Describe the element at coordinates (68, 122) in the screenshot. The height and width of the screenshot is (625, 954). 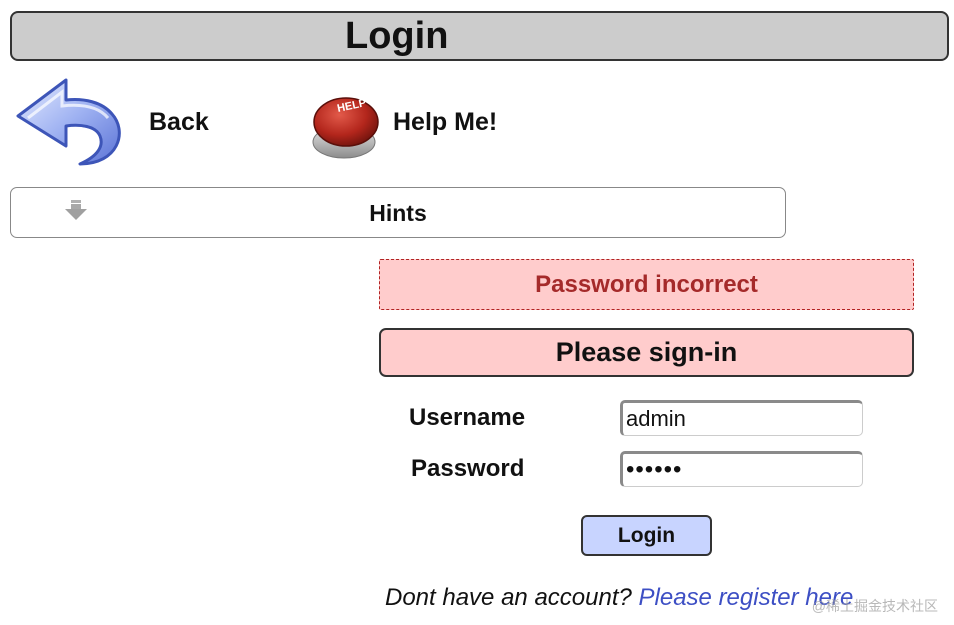
I see `back-arrow-icon` at that location.